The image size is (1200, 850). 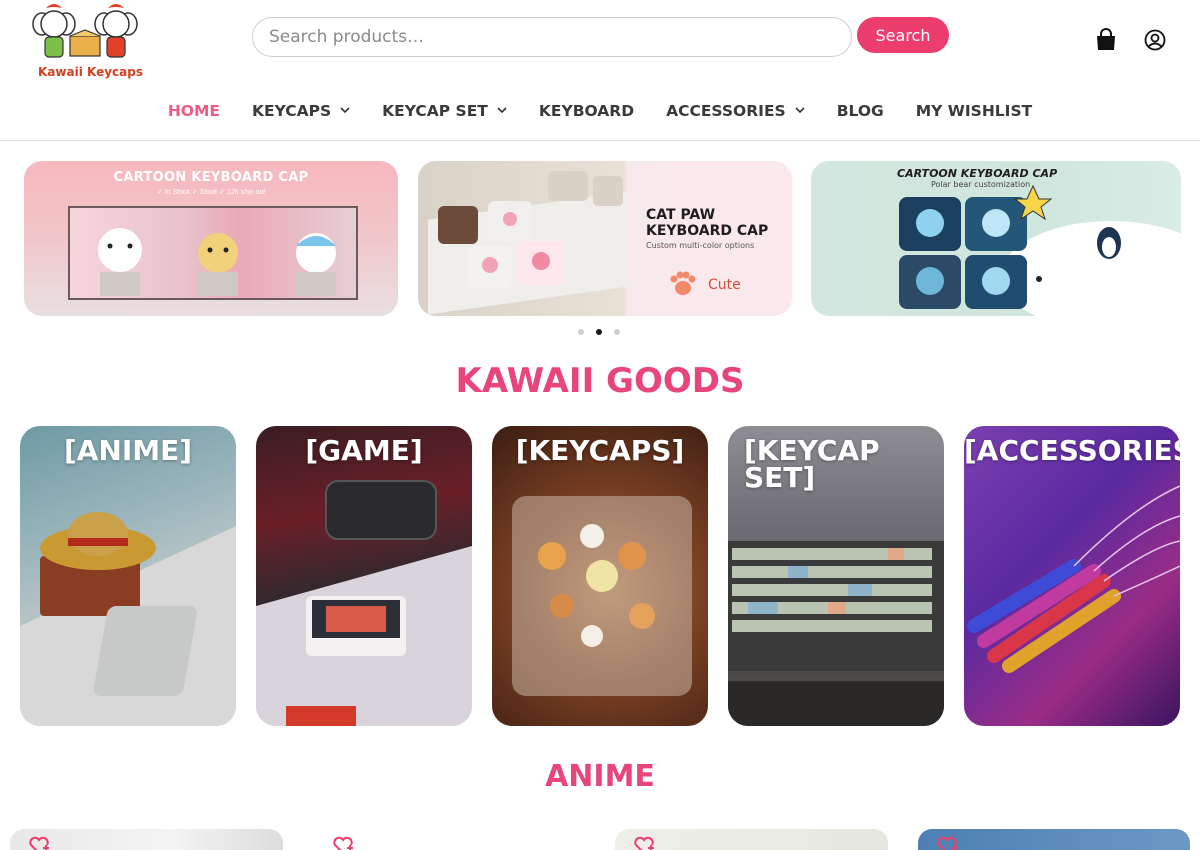 I want to click on section-title-anime: ANIME, so click(x=600, y=776).